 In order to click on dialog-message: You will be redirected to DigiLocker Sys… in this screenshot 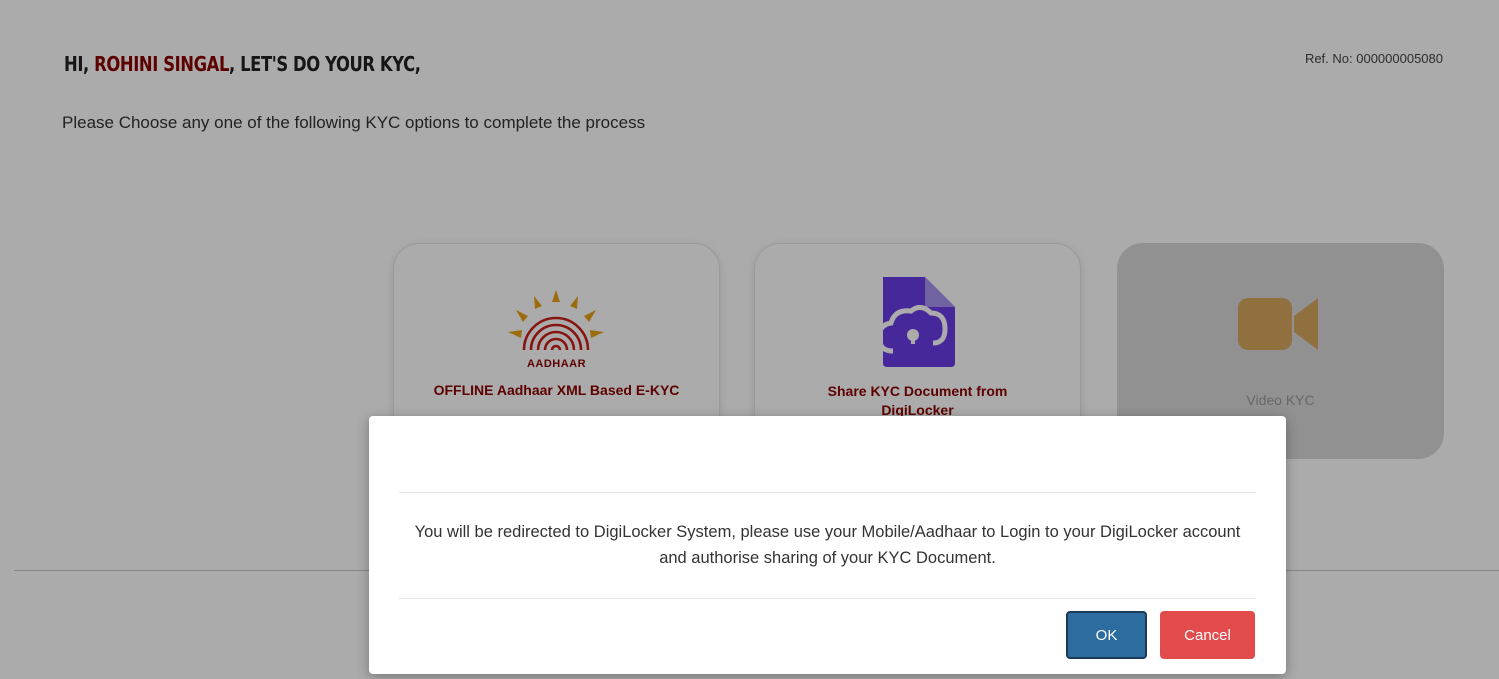, I will do `click(827, 545)`.